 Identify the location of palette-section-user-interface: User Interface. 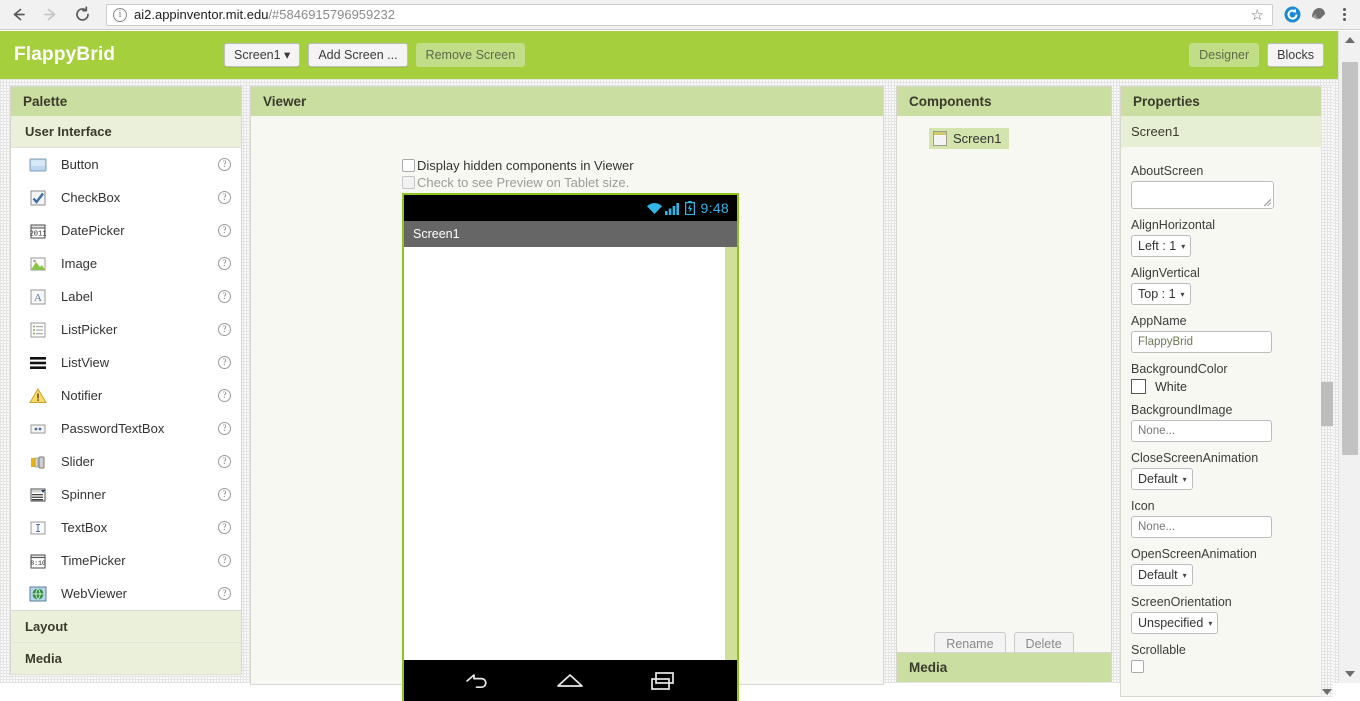
(126, 132).